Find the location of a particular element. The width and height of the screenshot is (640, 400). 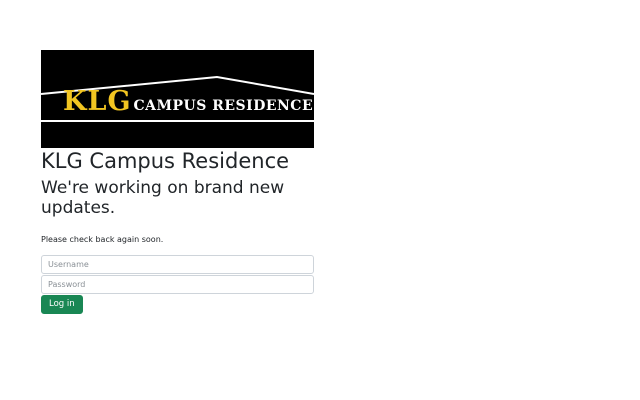

login-form: Log in is located at coordinates (177, 284).